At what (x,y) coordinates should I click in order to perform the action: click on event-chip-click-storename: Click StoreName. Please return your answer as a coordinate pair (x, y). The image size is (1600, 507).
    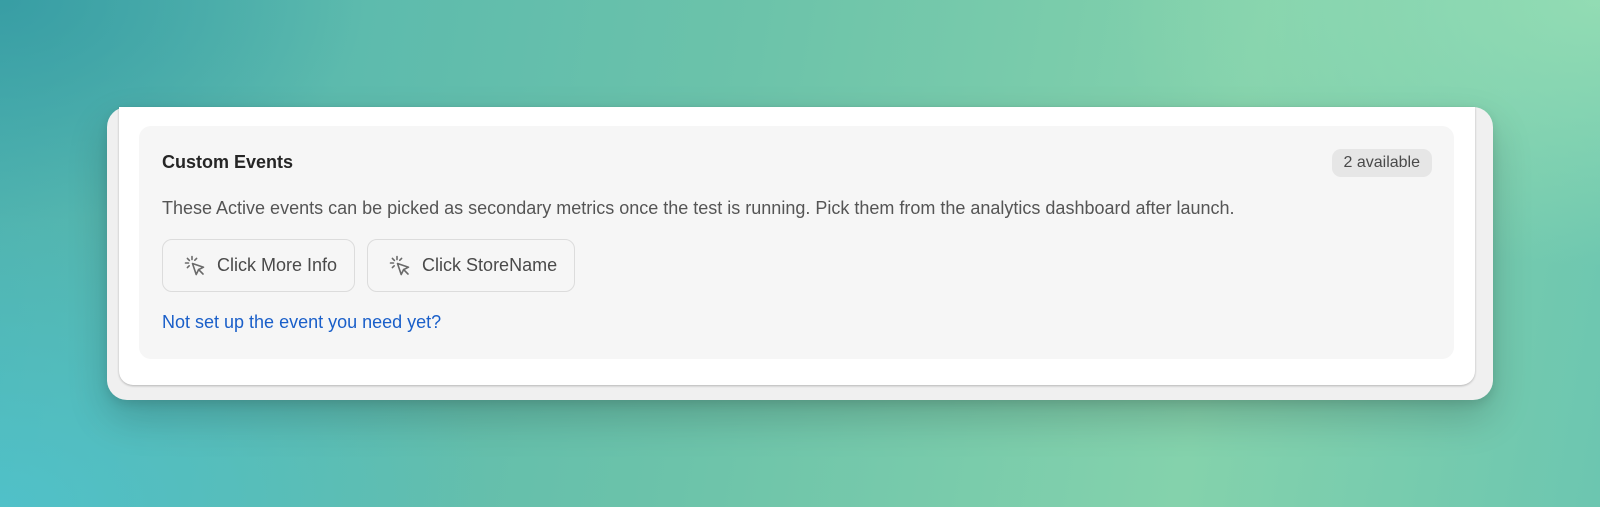
    Looking at the image, I should click on (471, 265).